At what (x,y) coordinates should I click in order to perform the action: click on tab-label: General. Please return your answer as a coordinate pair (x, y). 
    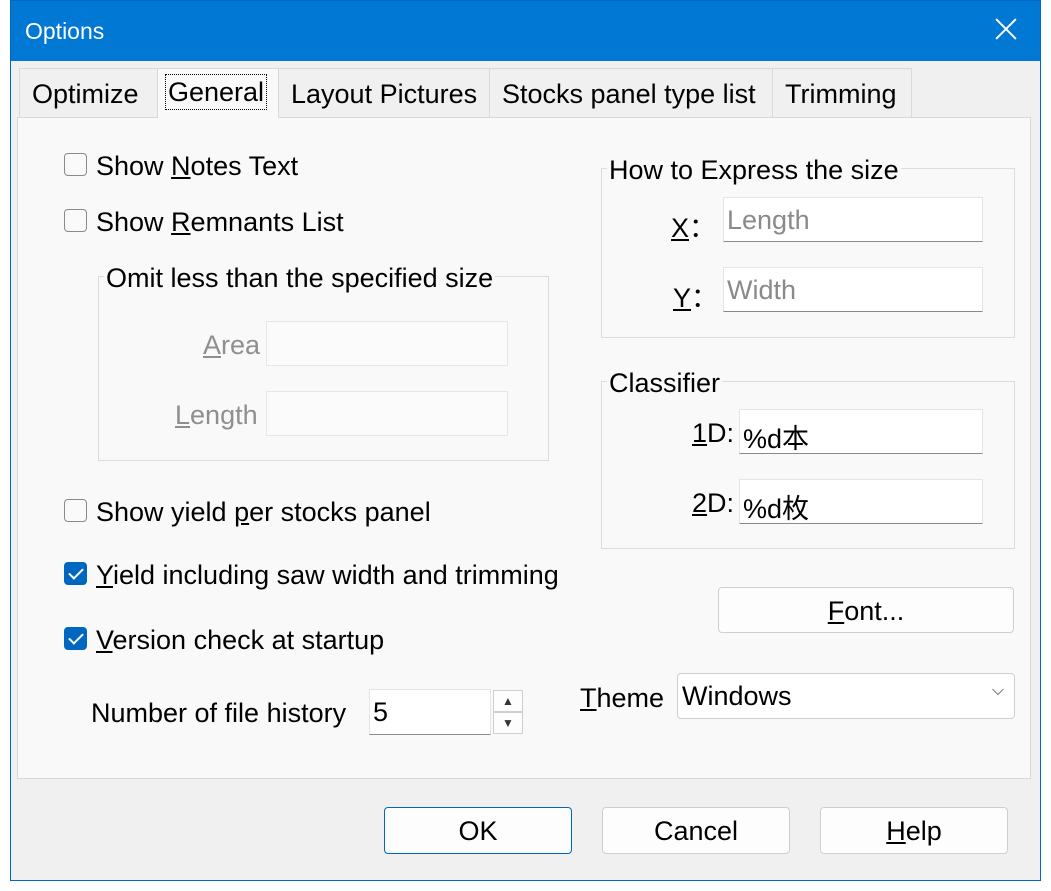
    Looking at the image, I should click on (216, 92).